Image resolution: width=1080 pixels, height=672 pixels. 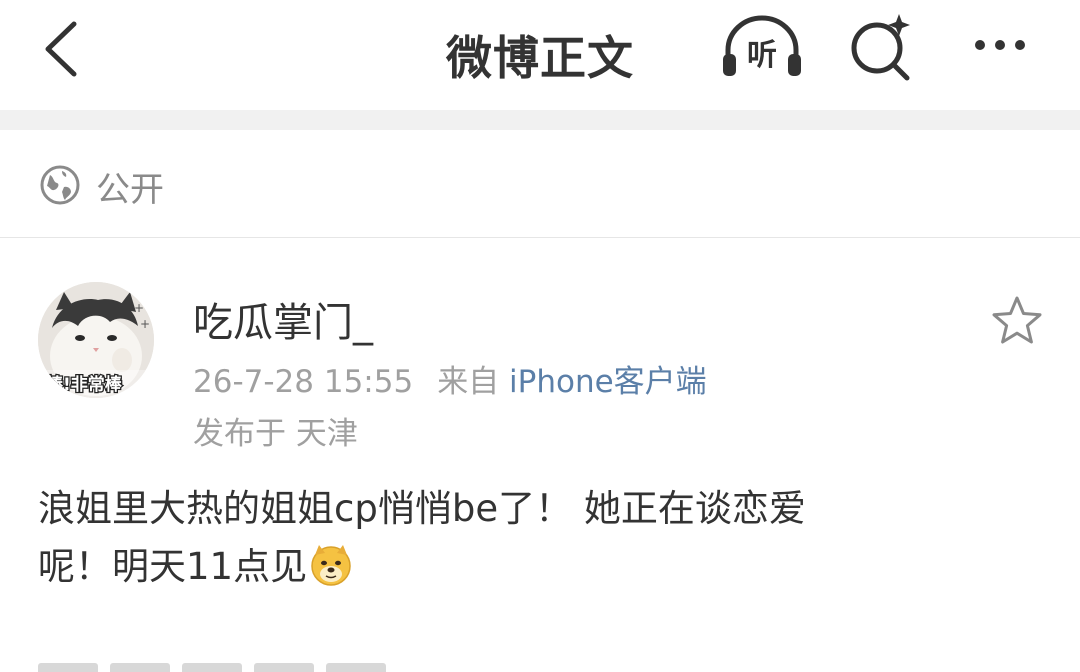 I want to click on avatar: 棒!非常棒 + +, so click(x=96, y=340).